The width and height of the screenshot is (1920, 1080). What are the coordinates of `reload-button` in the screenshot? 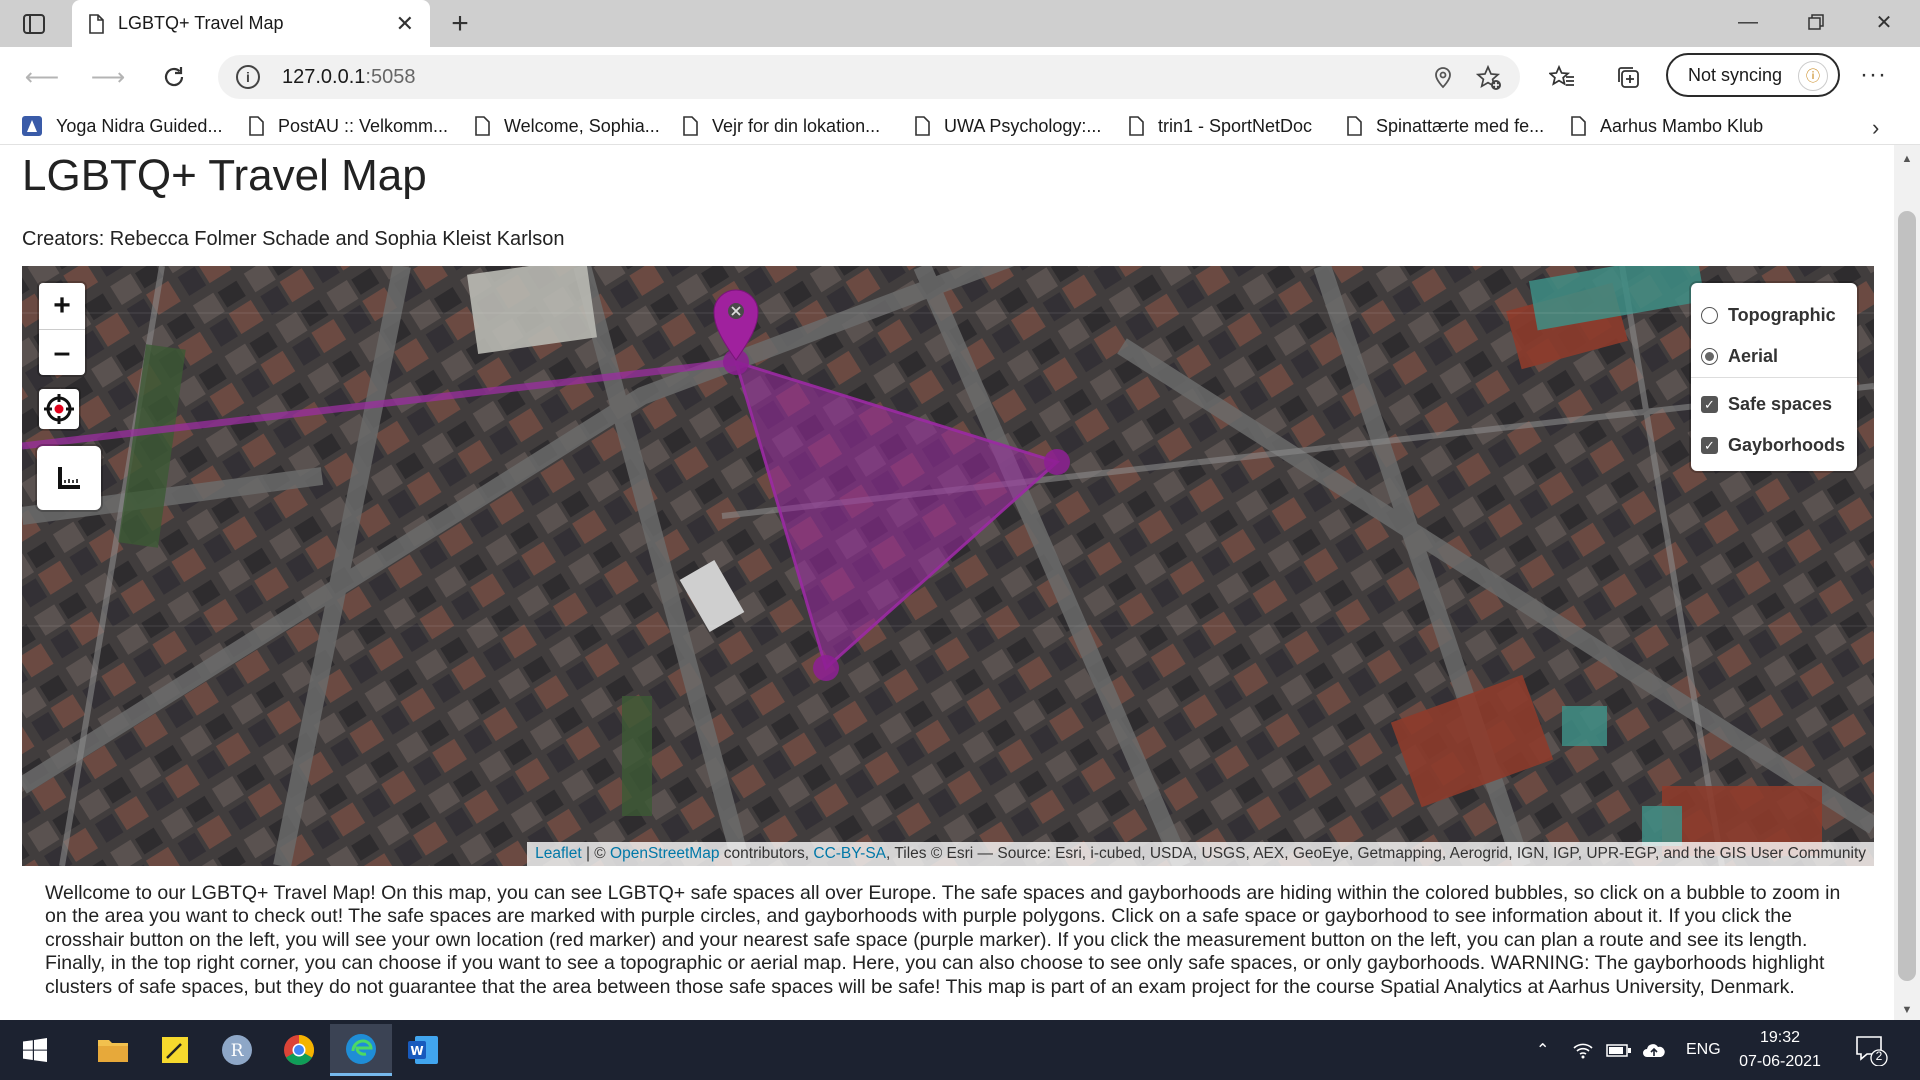 It's located at (174, 77).